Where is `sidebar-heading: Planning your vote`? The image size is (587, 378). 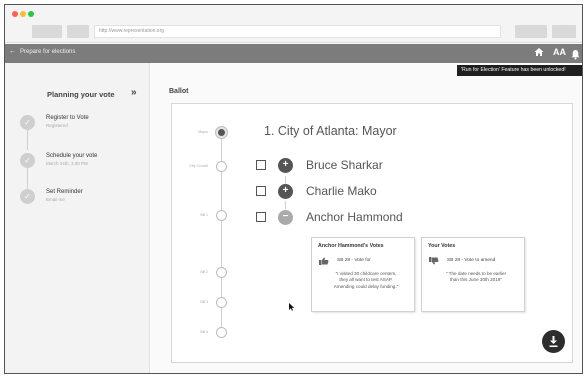
sidebar-heading: Planning your vote is located at coordinates (81, 94).